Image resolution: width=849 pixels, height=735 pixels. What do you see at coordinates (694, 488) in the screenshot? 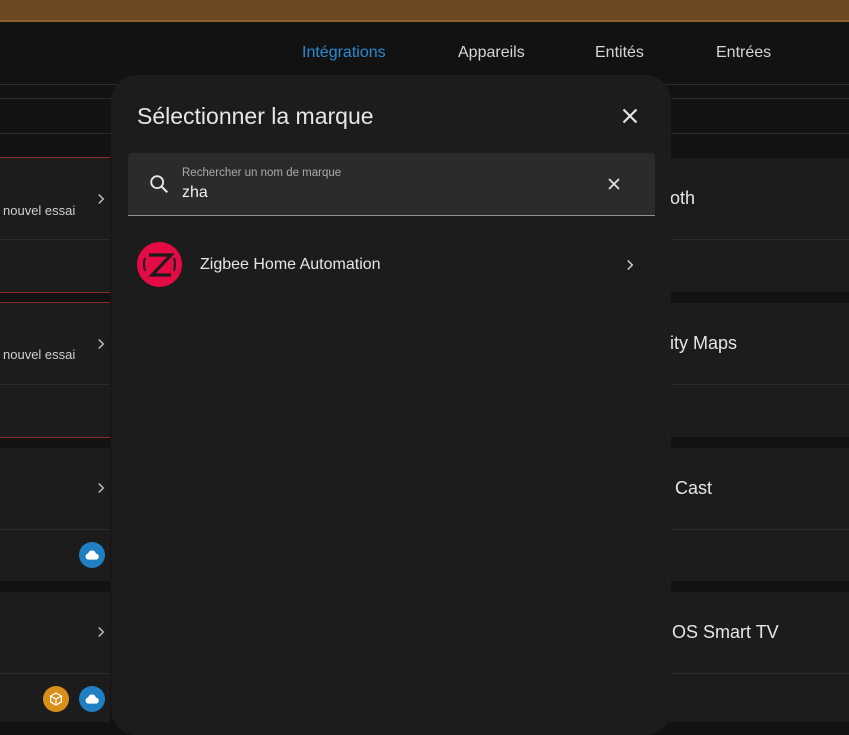
I see `integration-name: Cast` at bounding box center [694, 488].